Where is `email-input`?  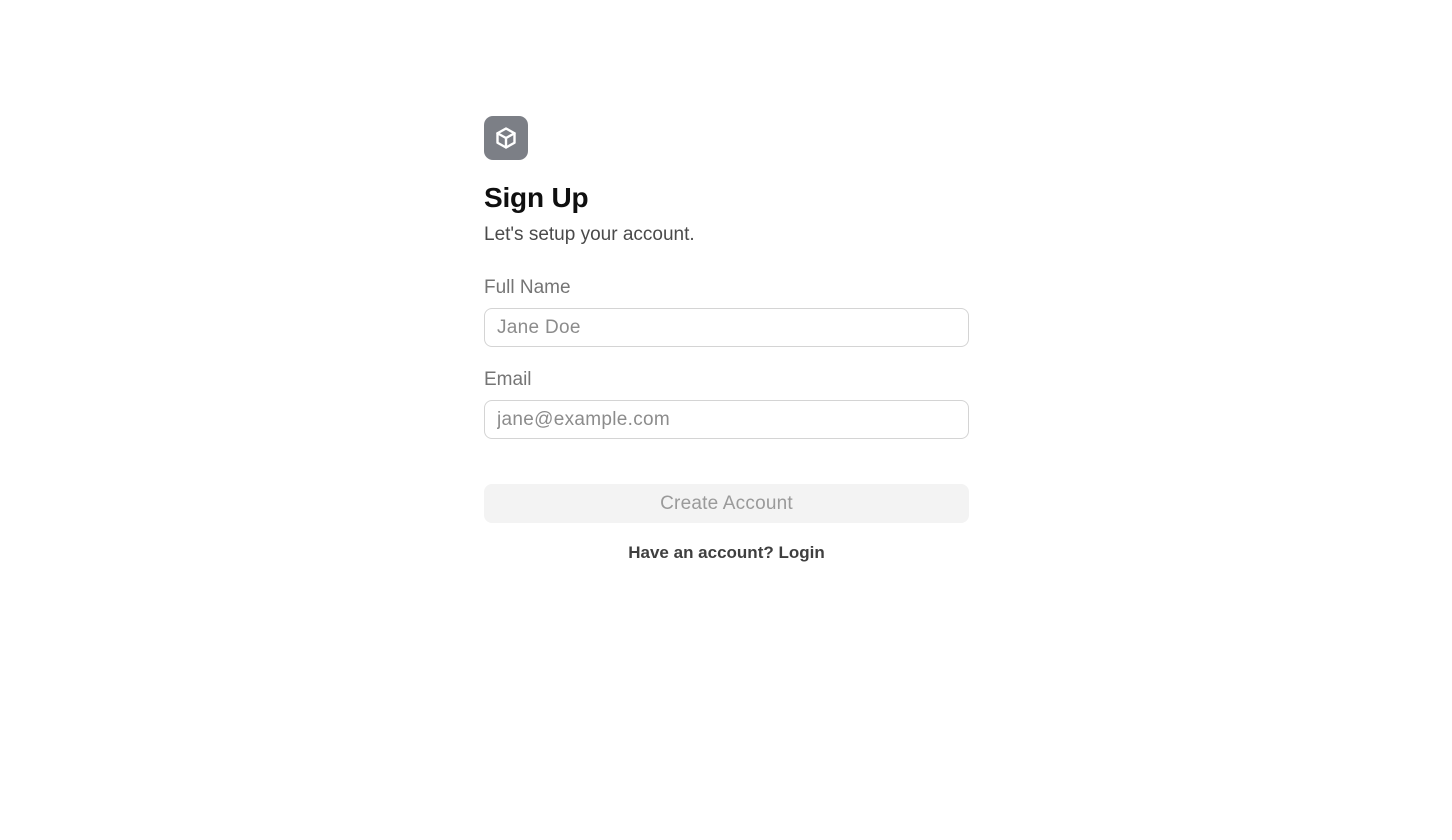 email-input is located at coordinates (726, 419).